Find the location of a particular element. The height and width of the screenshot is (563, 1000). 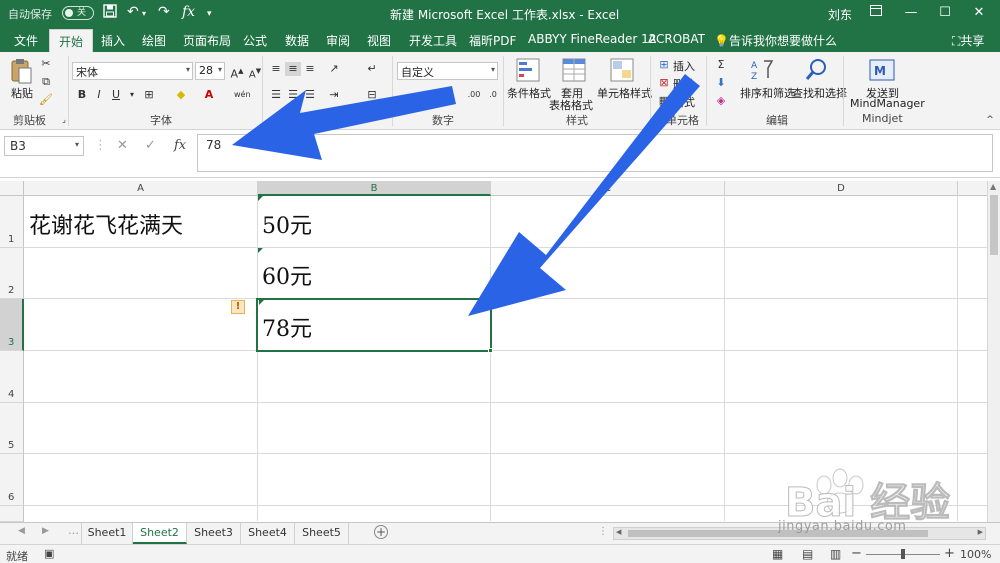

align-top-icon: ≡ is located at coordinates (276, 69).